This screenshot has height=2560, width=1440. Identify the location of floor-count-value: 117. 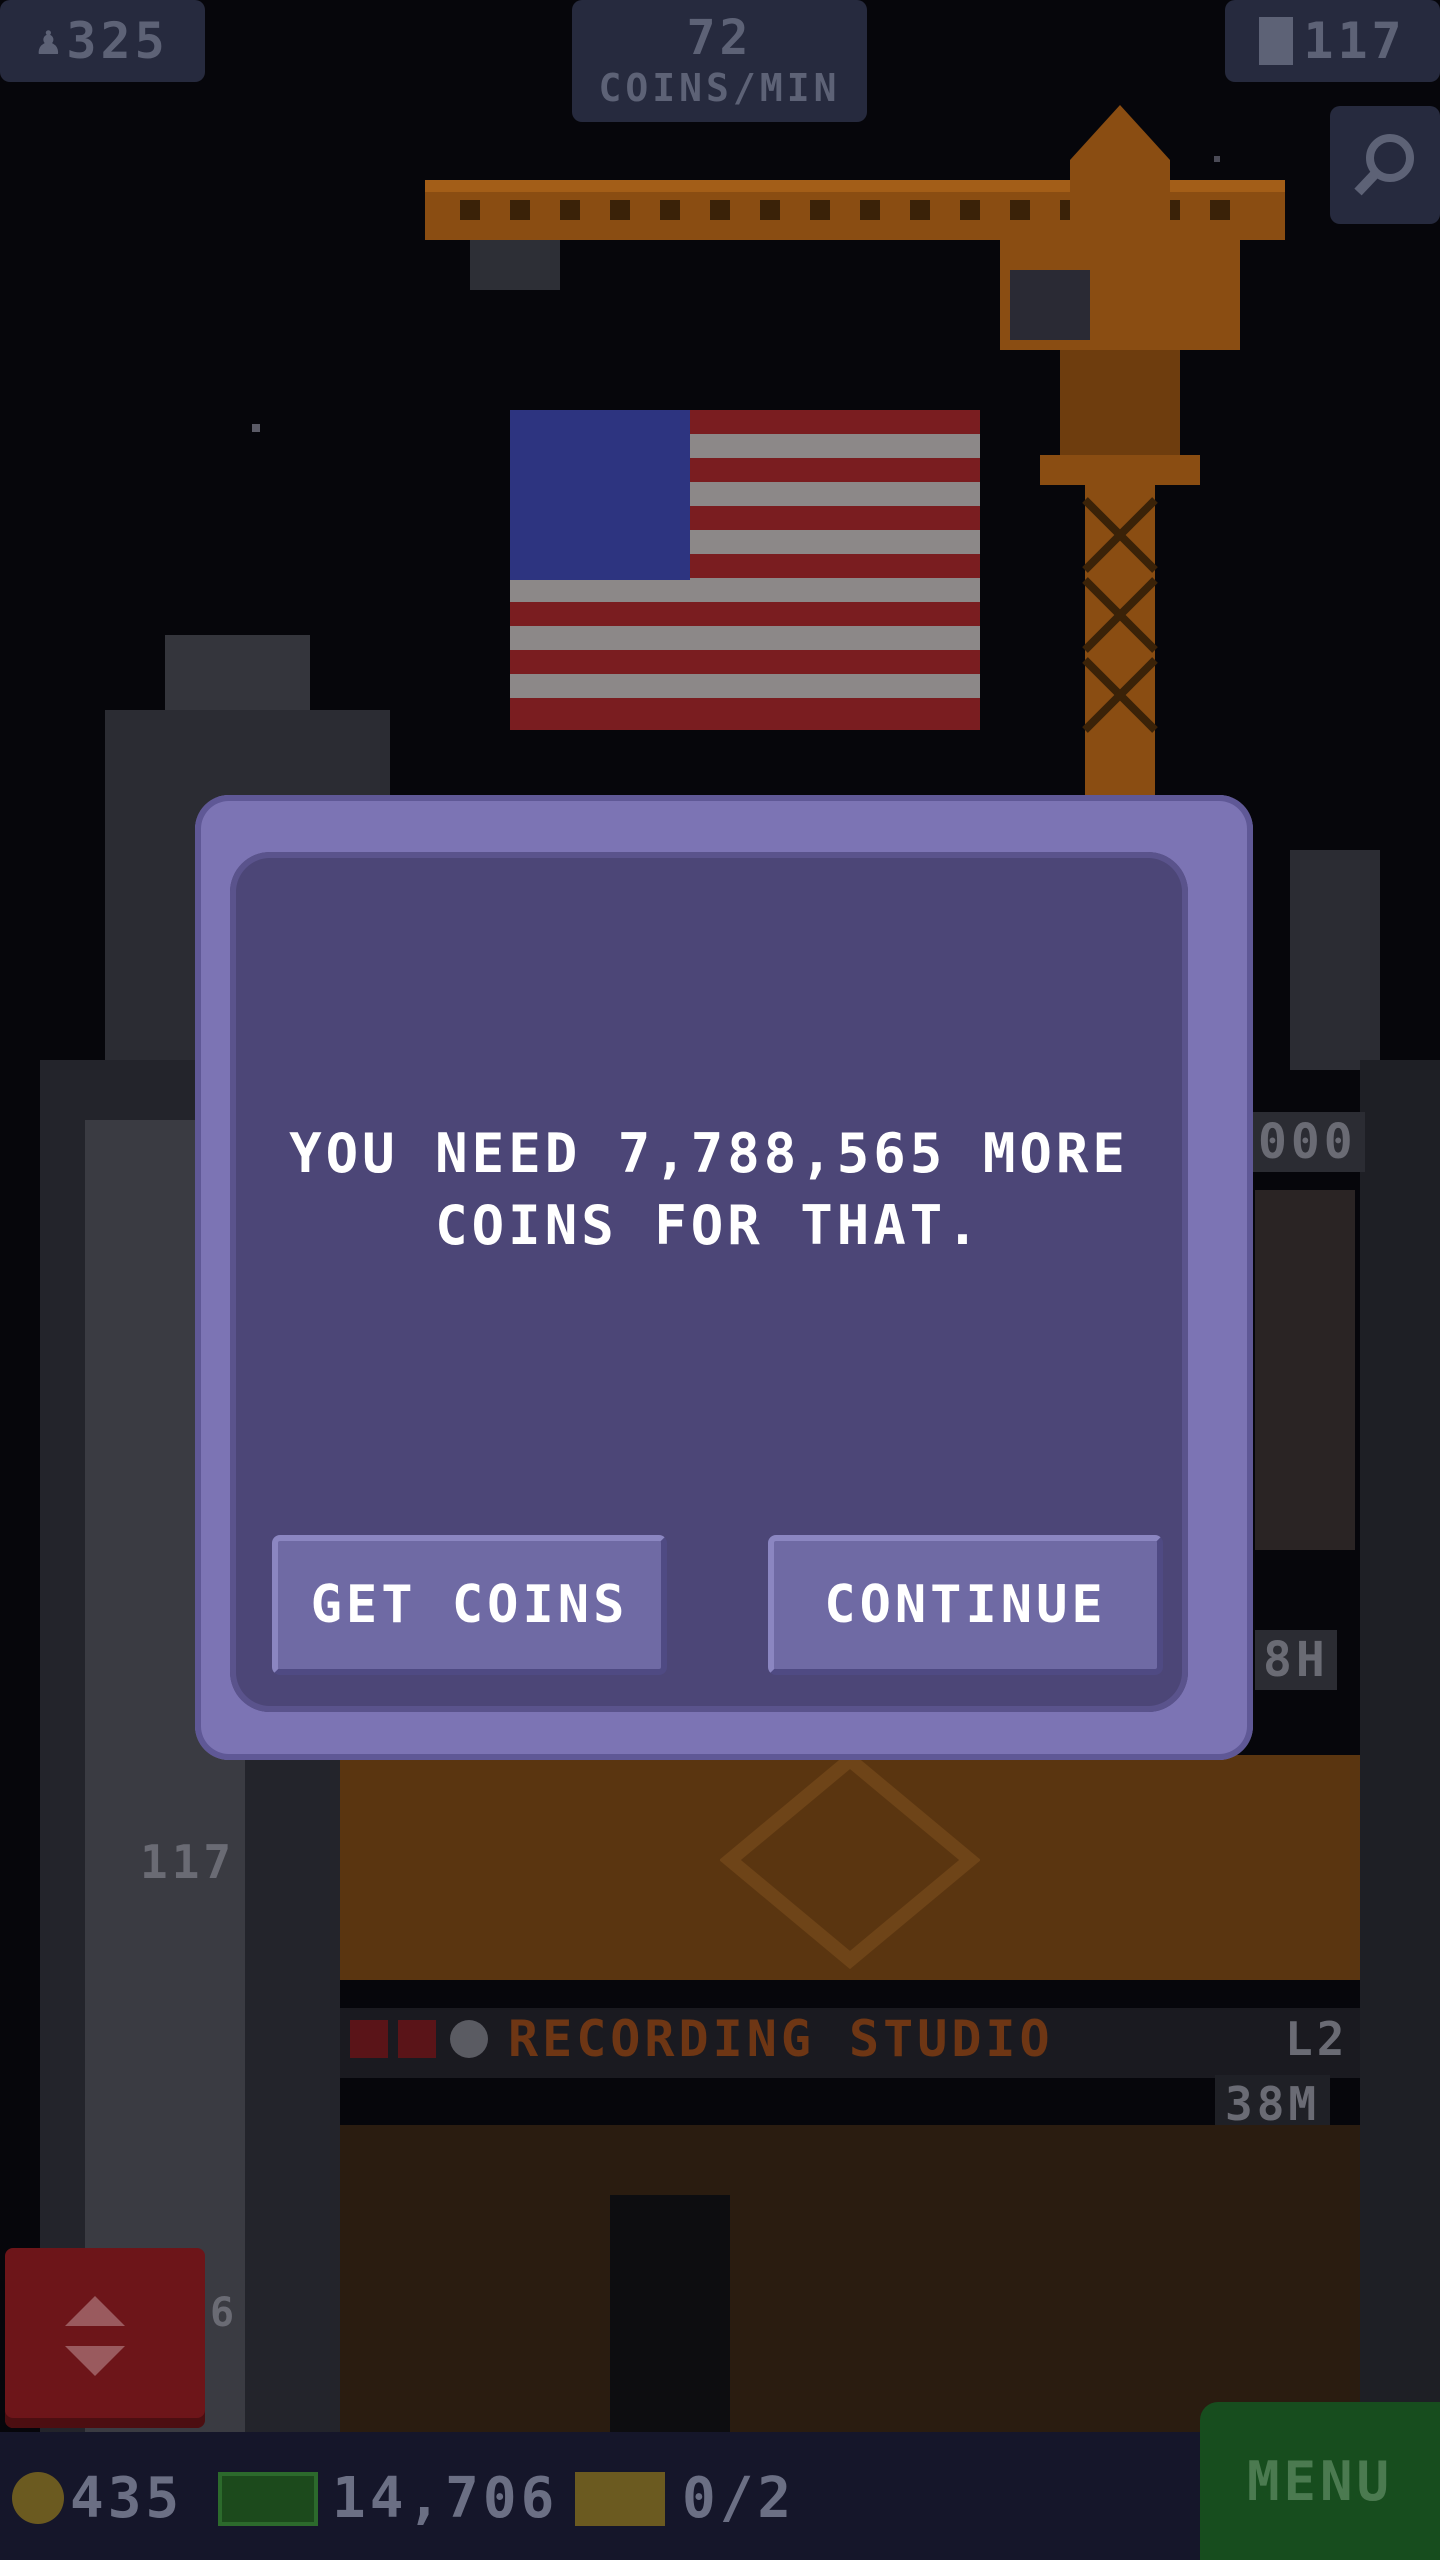
(1354, 41).